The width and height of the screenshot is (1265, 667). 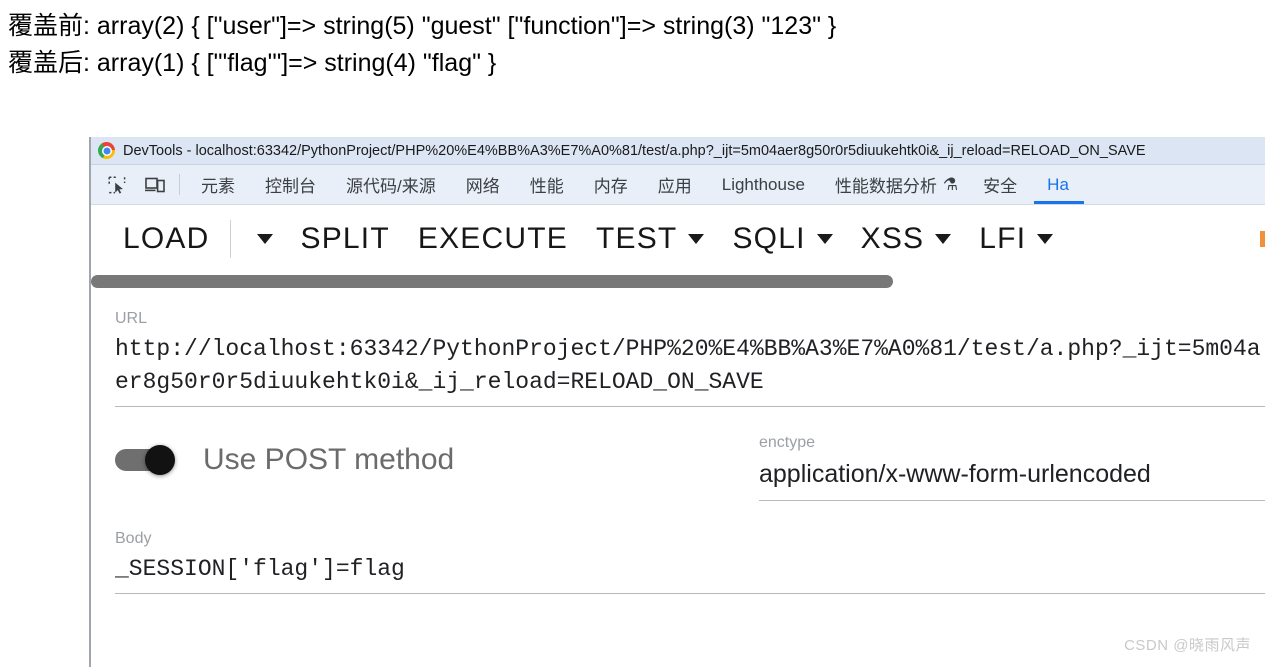 I want to click on tab-label: Ha, so click(x=1058, y=184).